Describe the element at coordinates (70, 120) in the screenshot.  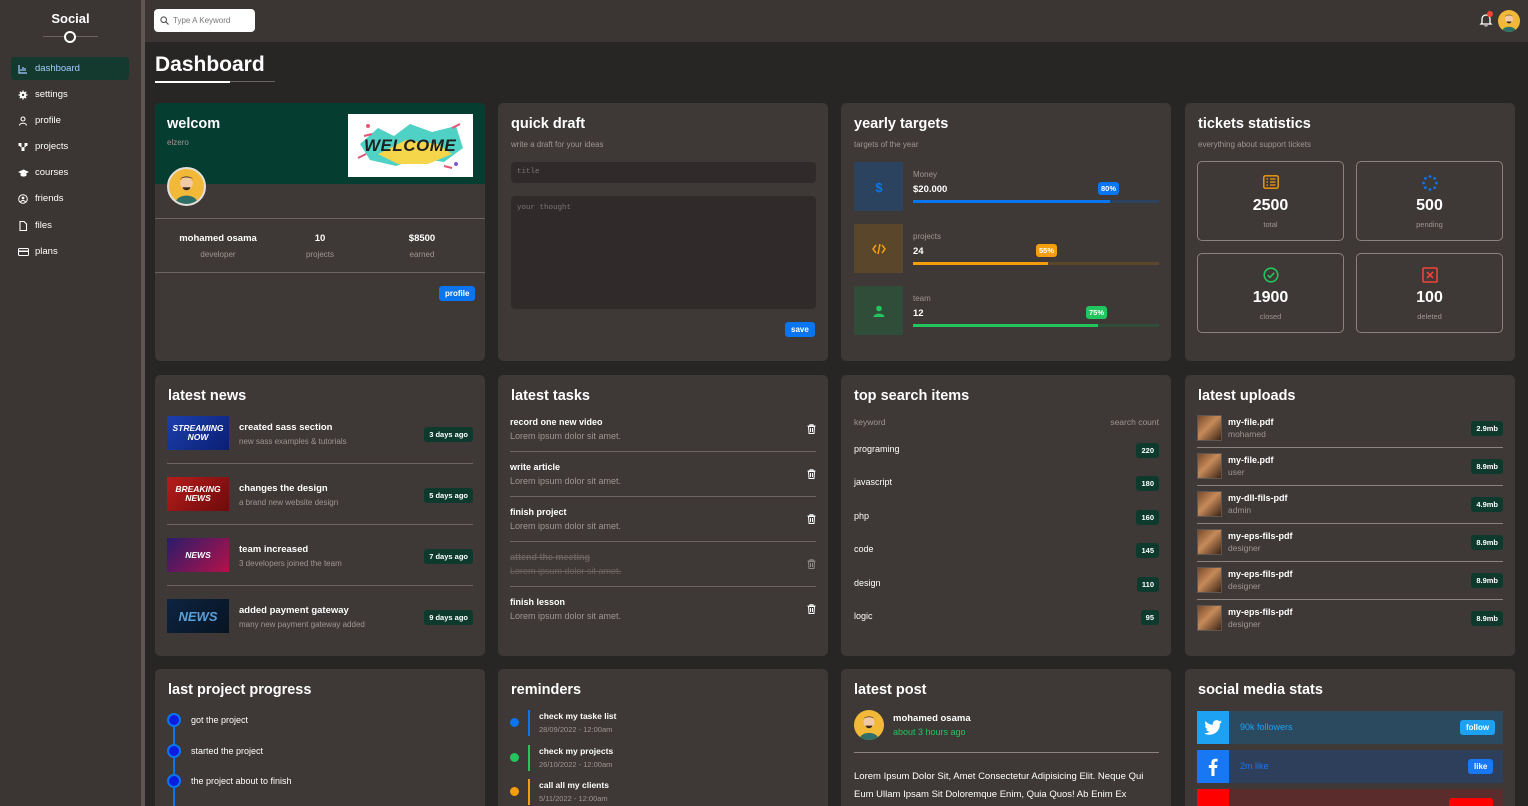
I see `sidebar-item-profile: profile` at that location.